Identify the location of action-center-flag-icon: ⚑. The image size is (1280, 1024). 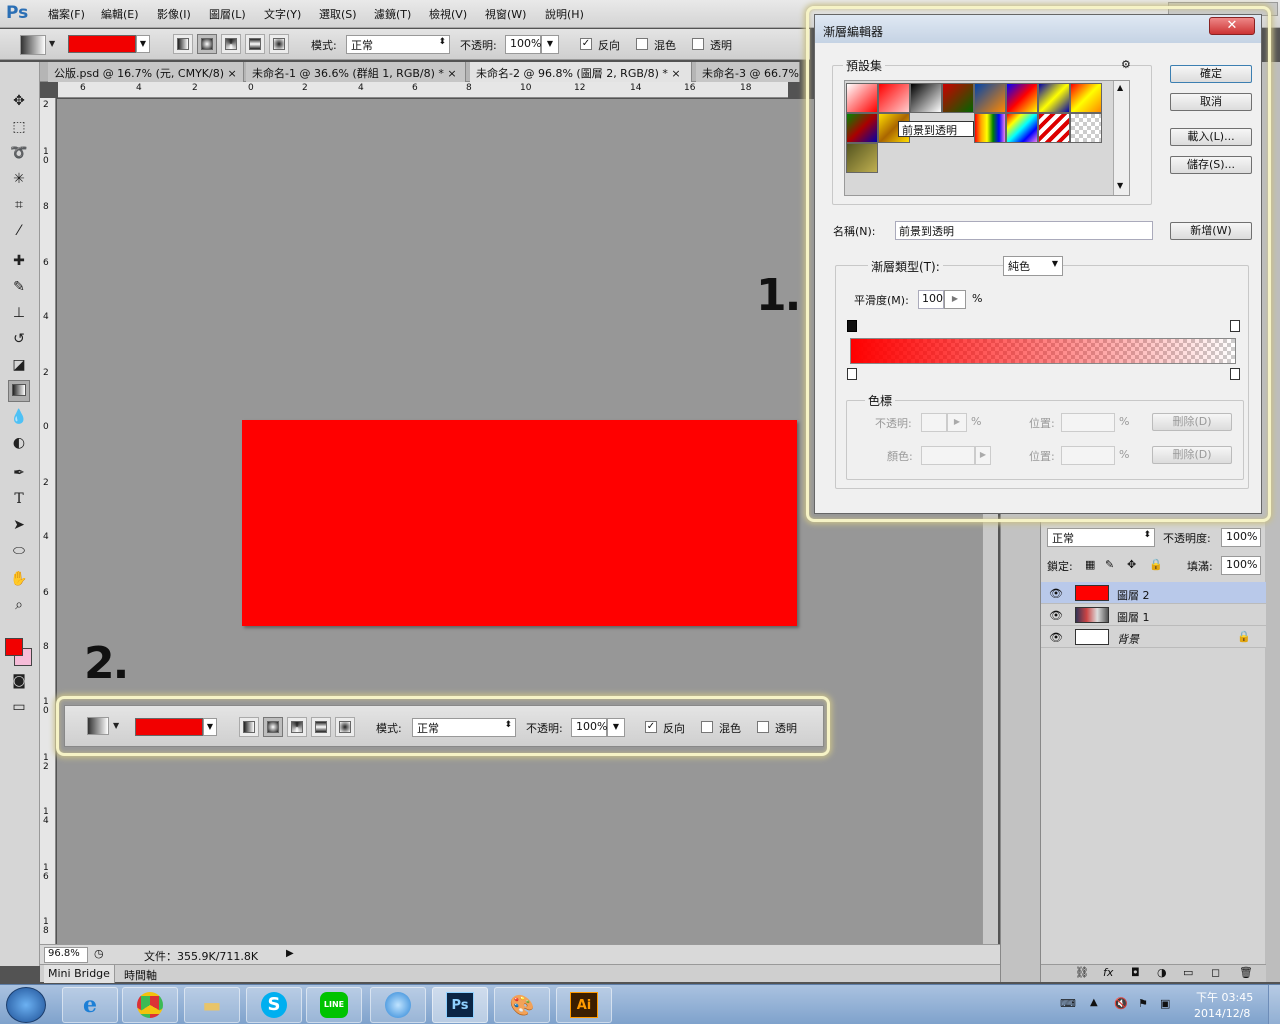
(1143, 1003).